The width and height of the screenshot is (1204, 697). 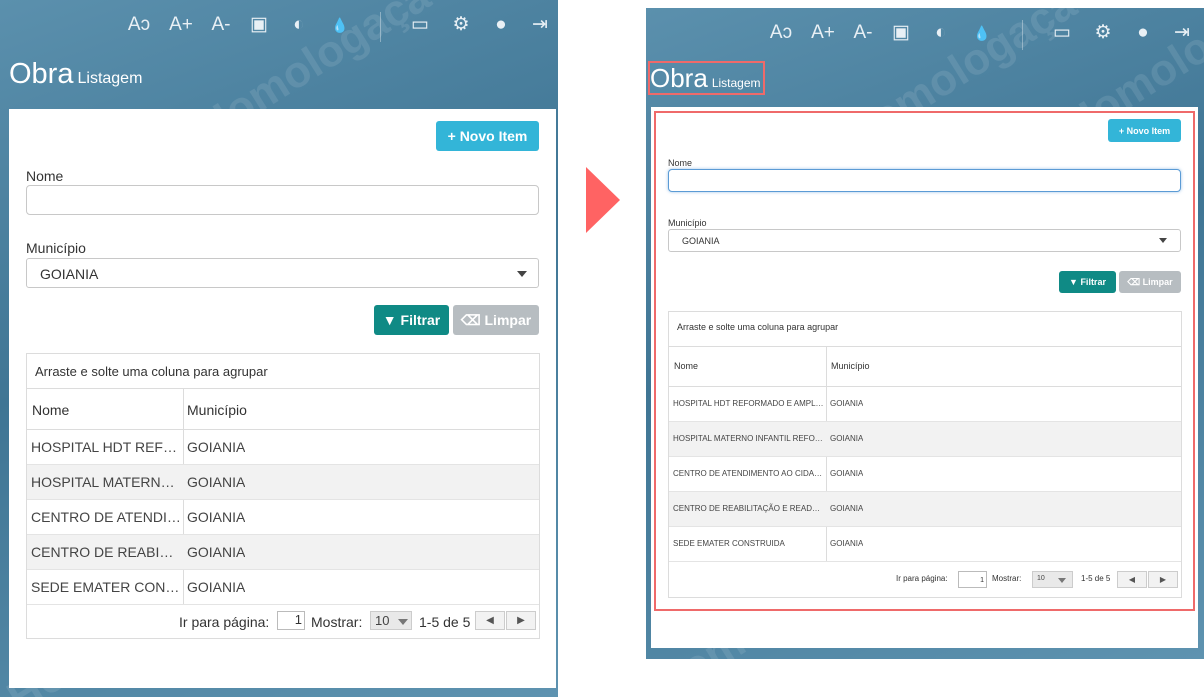 What do you see at coordinates (283, 587) in the screenshot?
I see `table-row: SEDE EMATER CONSTR... GOIANIA` at bounding box center [283, 587].